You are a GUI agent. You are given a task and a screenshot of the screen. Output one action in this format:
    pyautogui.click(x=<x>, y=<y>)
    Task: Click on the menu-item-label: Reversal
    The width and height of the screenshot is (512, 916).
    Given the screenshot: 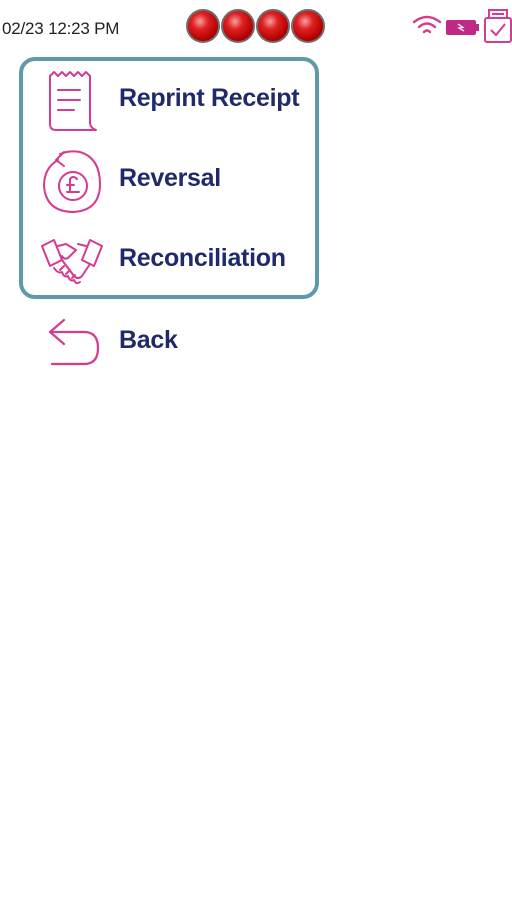 What is the action you would take?
    pyautogui.click(x=170, y=178)
    